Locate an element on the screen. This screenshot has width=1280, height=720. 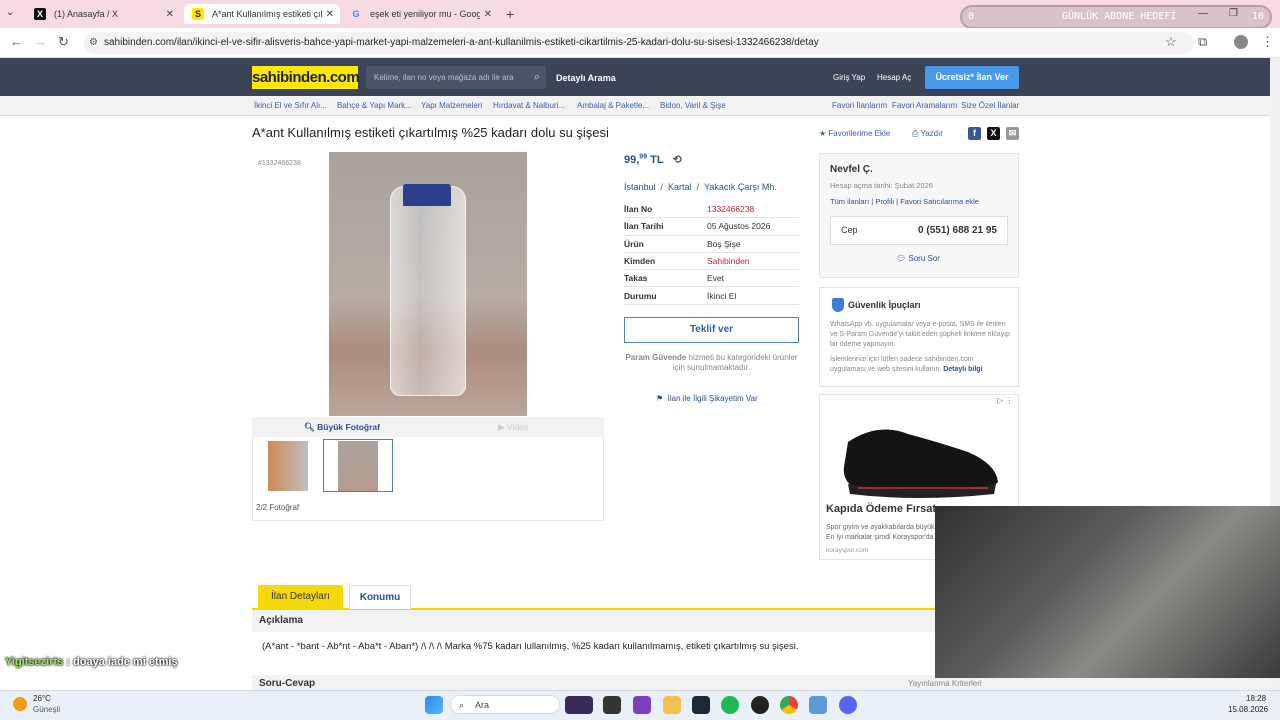
weather-sun-icon is located at coordinates (20, 704).